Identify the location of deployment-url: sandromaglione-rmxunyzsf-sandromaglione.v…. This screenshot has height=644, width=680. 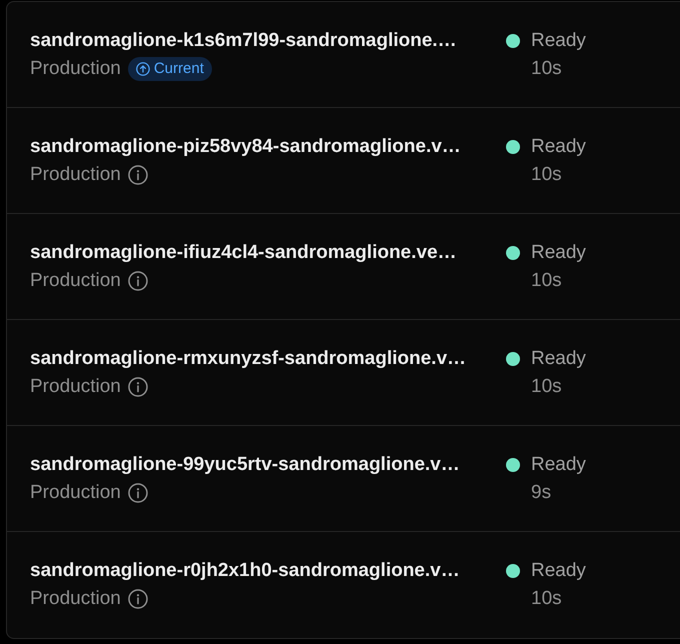
(268, 358).